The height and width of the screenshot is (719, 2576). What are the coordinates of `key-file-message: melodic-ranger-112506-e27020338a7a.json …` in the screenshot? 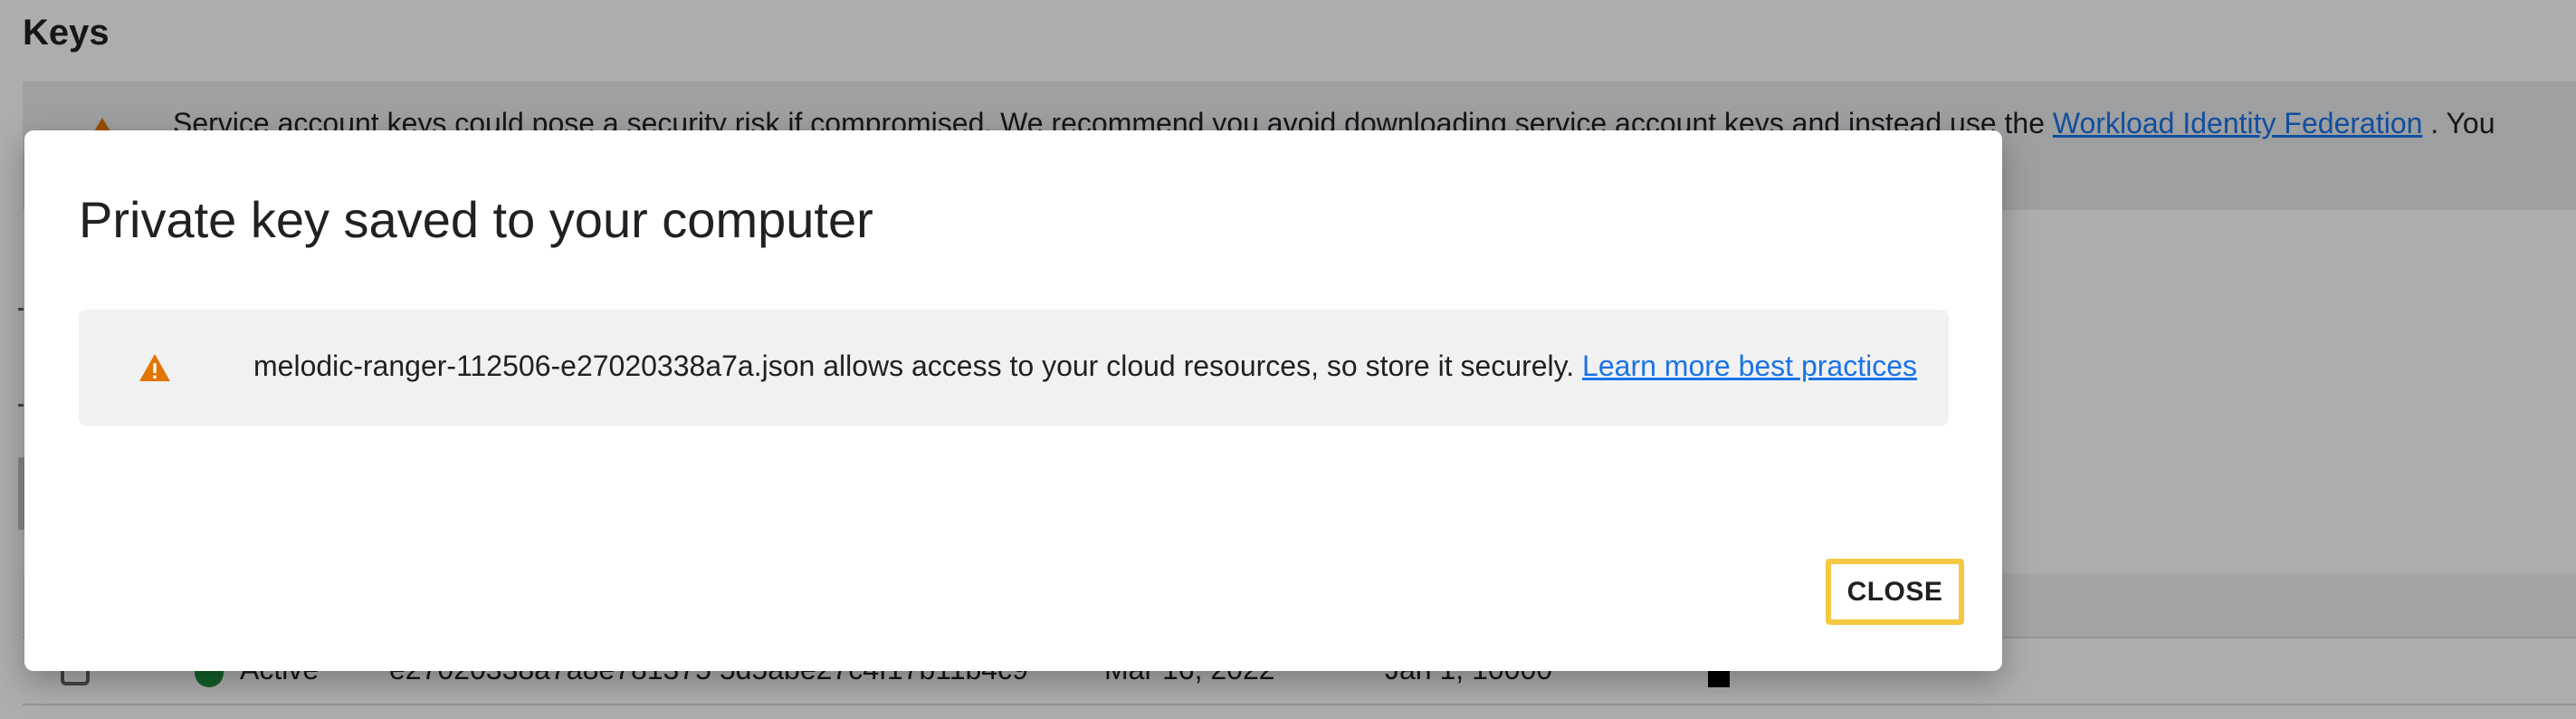 It's located at (914, 366).